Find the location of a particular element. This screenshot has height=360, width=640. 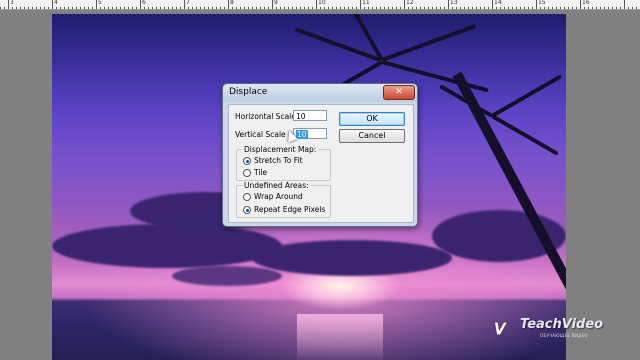

ruler-number: 9 is located at coordinates (276, 3).